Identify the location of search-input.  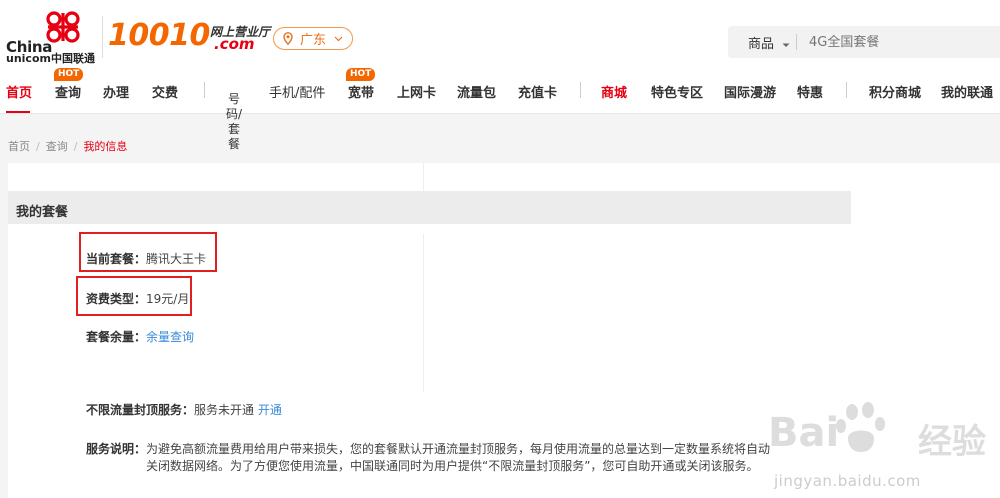
(882, 42).